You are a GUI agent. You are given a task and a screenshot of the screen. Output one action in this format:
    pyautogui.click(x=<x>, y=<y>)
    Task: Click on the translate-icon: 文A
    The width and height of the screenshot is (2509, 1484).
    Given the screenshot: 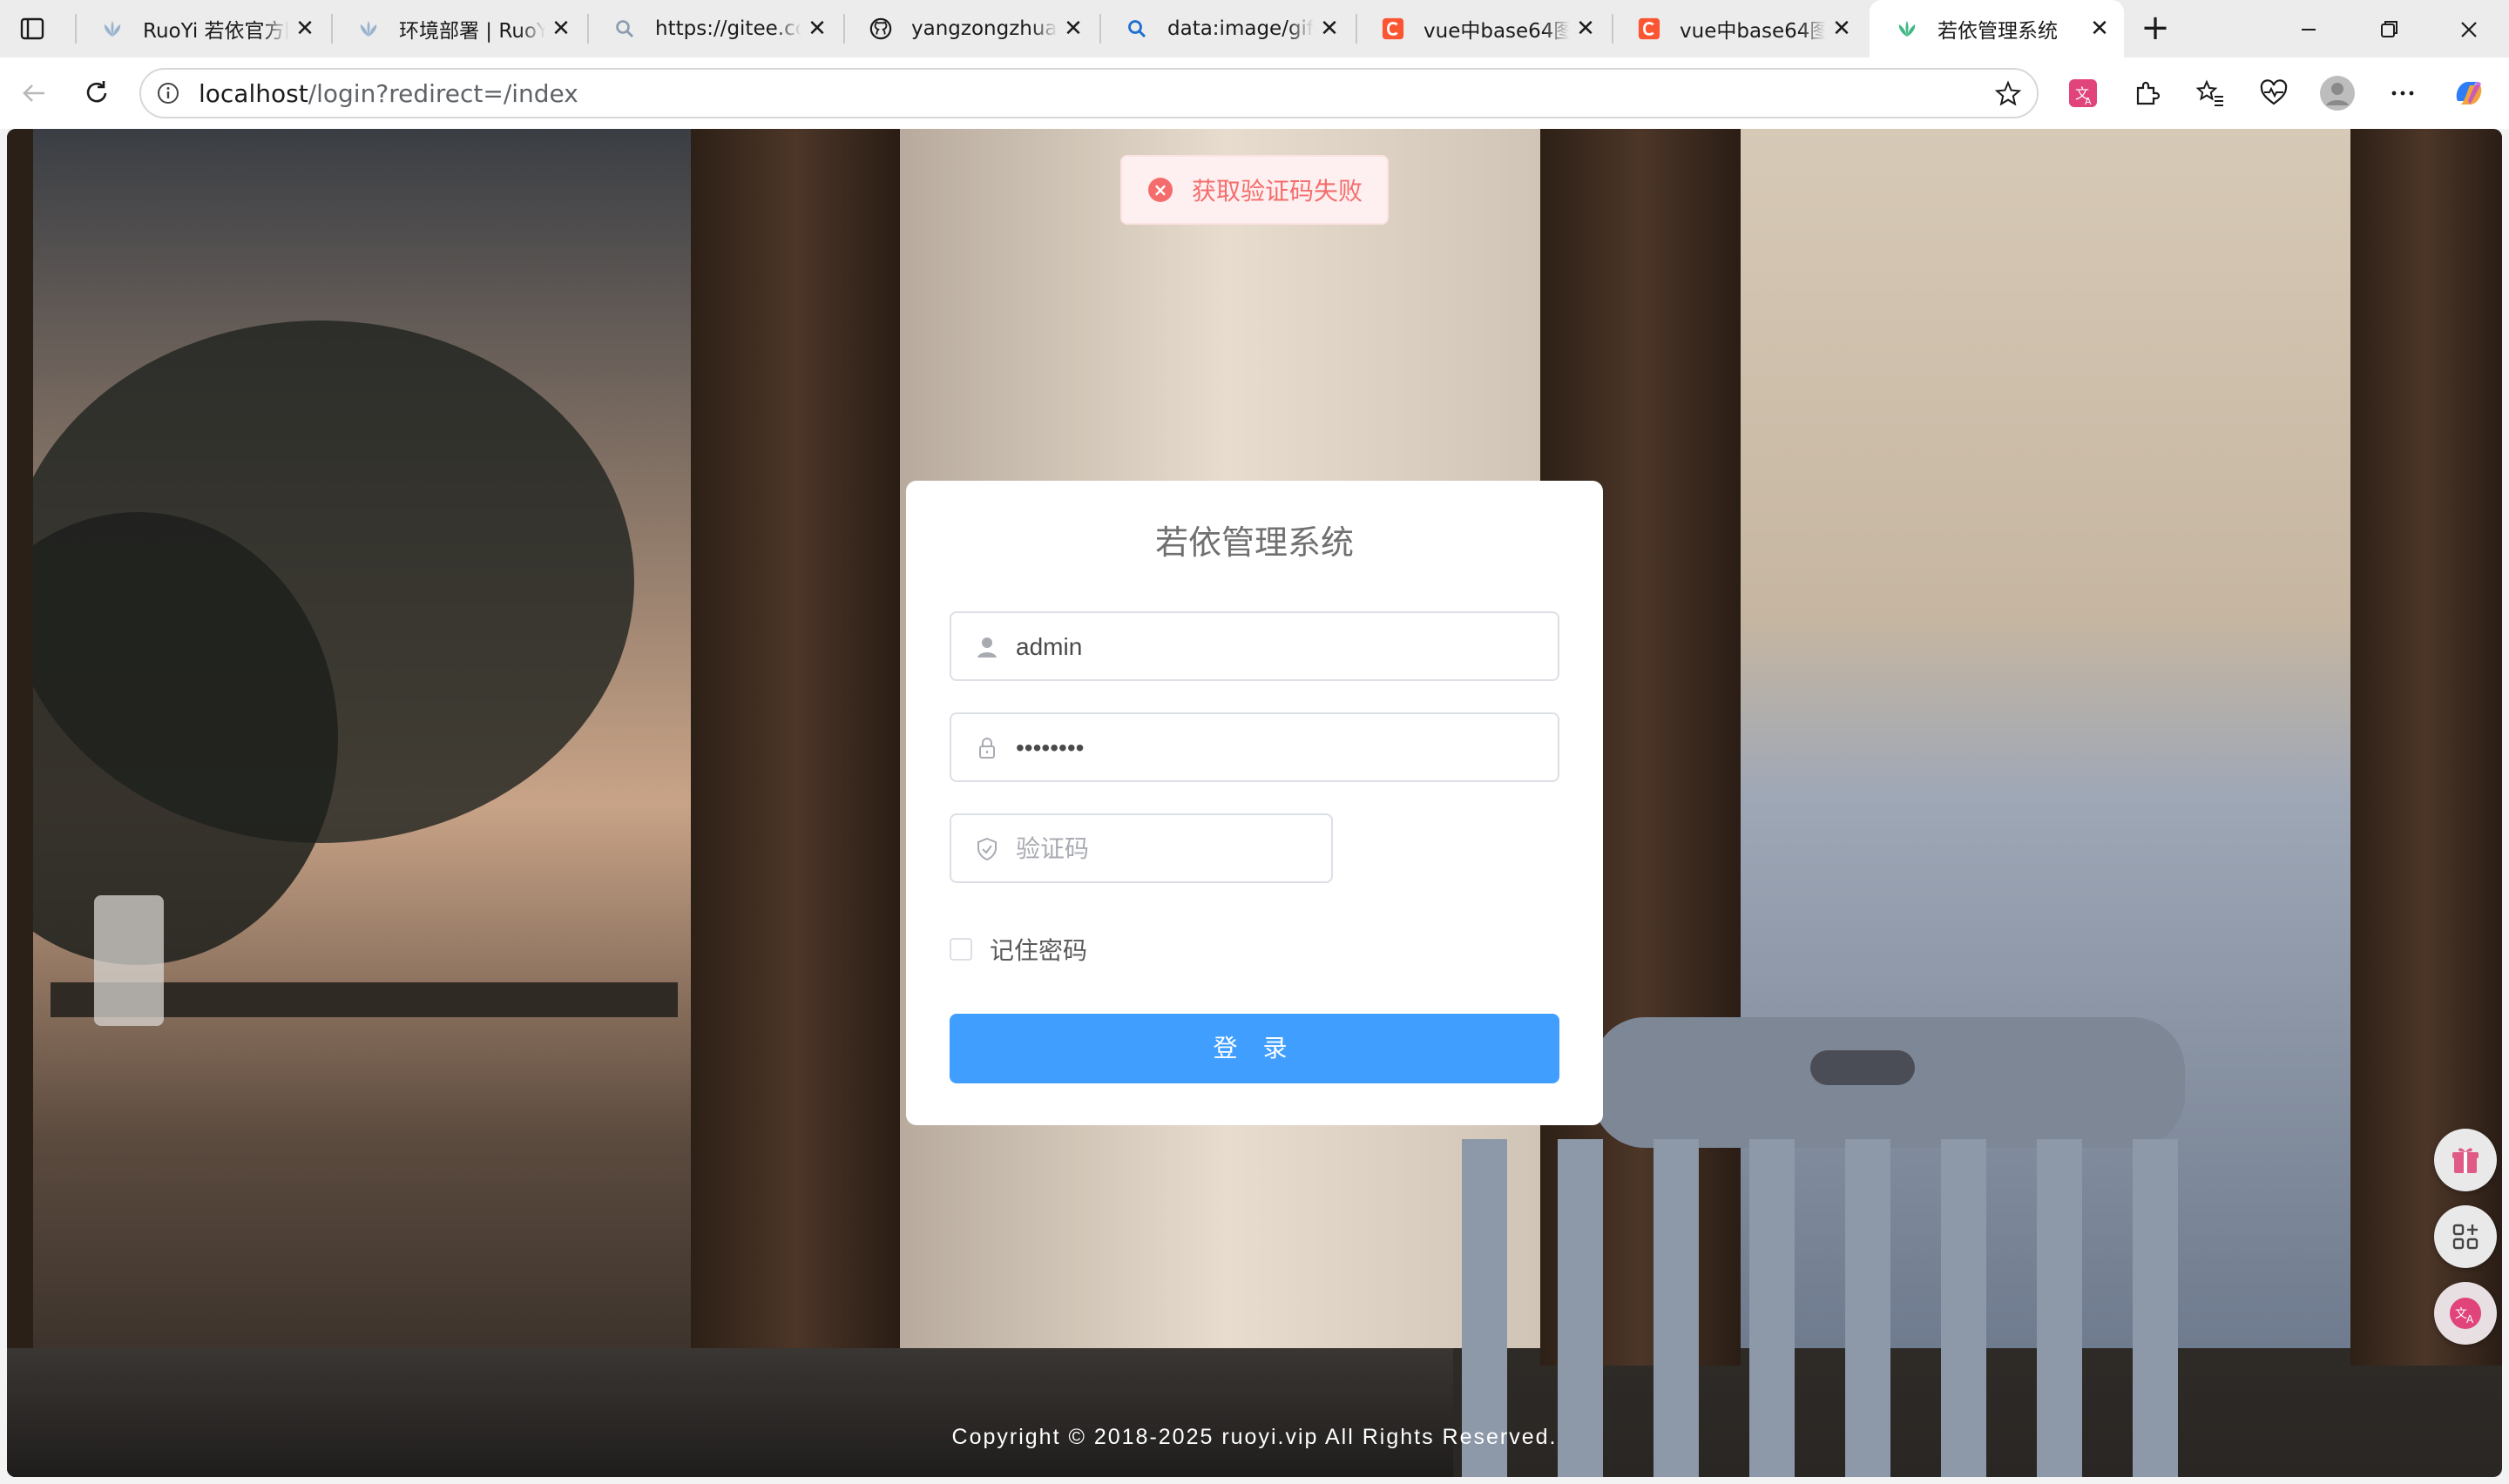 What is the action you would take?
    pyautogui.click(x=2465, y=1314)
    